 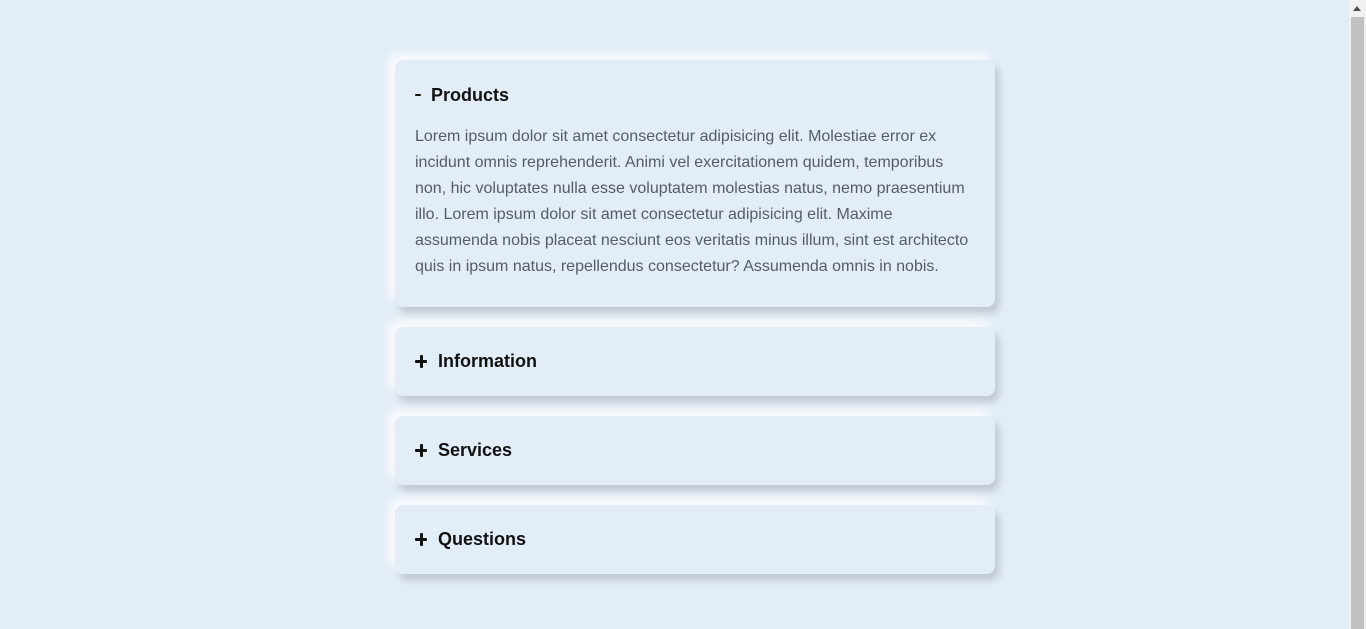 I want to click on scroll-up-arrow-icon, so click(x=1357, y=8).